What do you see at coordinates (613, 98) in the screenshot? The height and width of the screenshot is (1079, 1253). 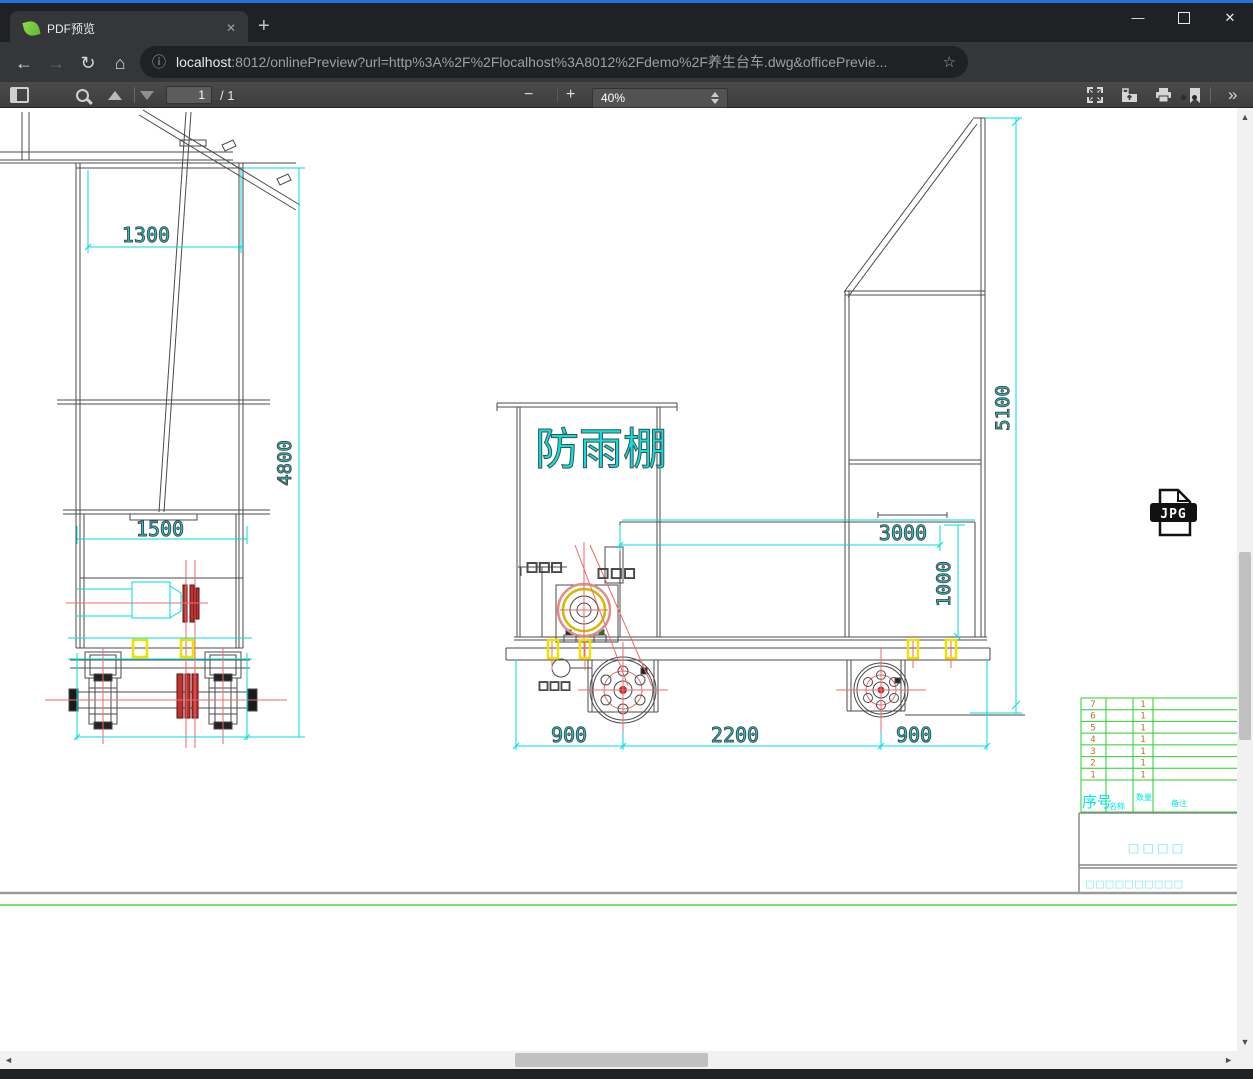 I see `zoom-level-label: 40%` at bounding box center [613, 98].